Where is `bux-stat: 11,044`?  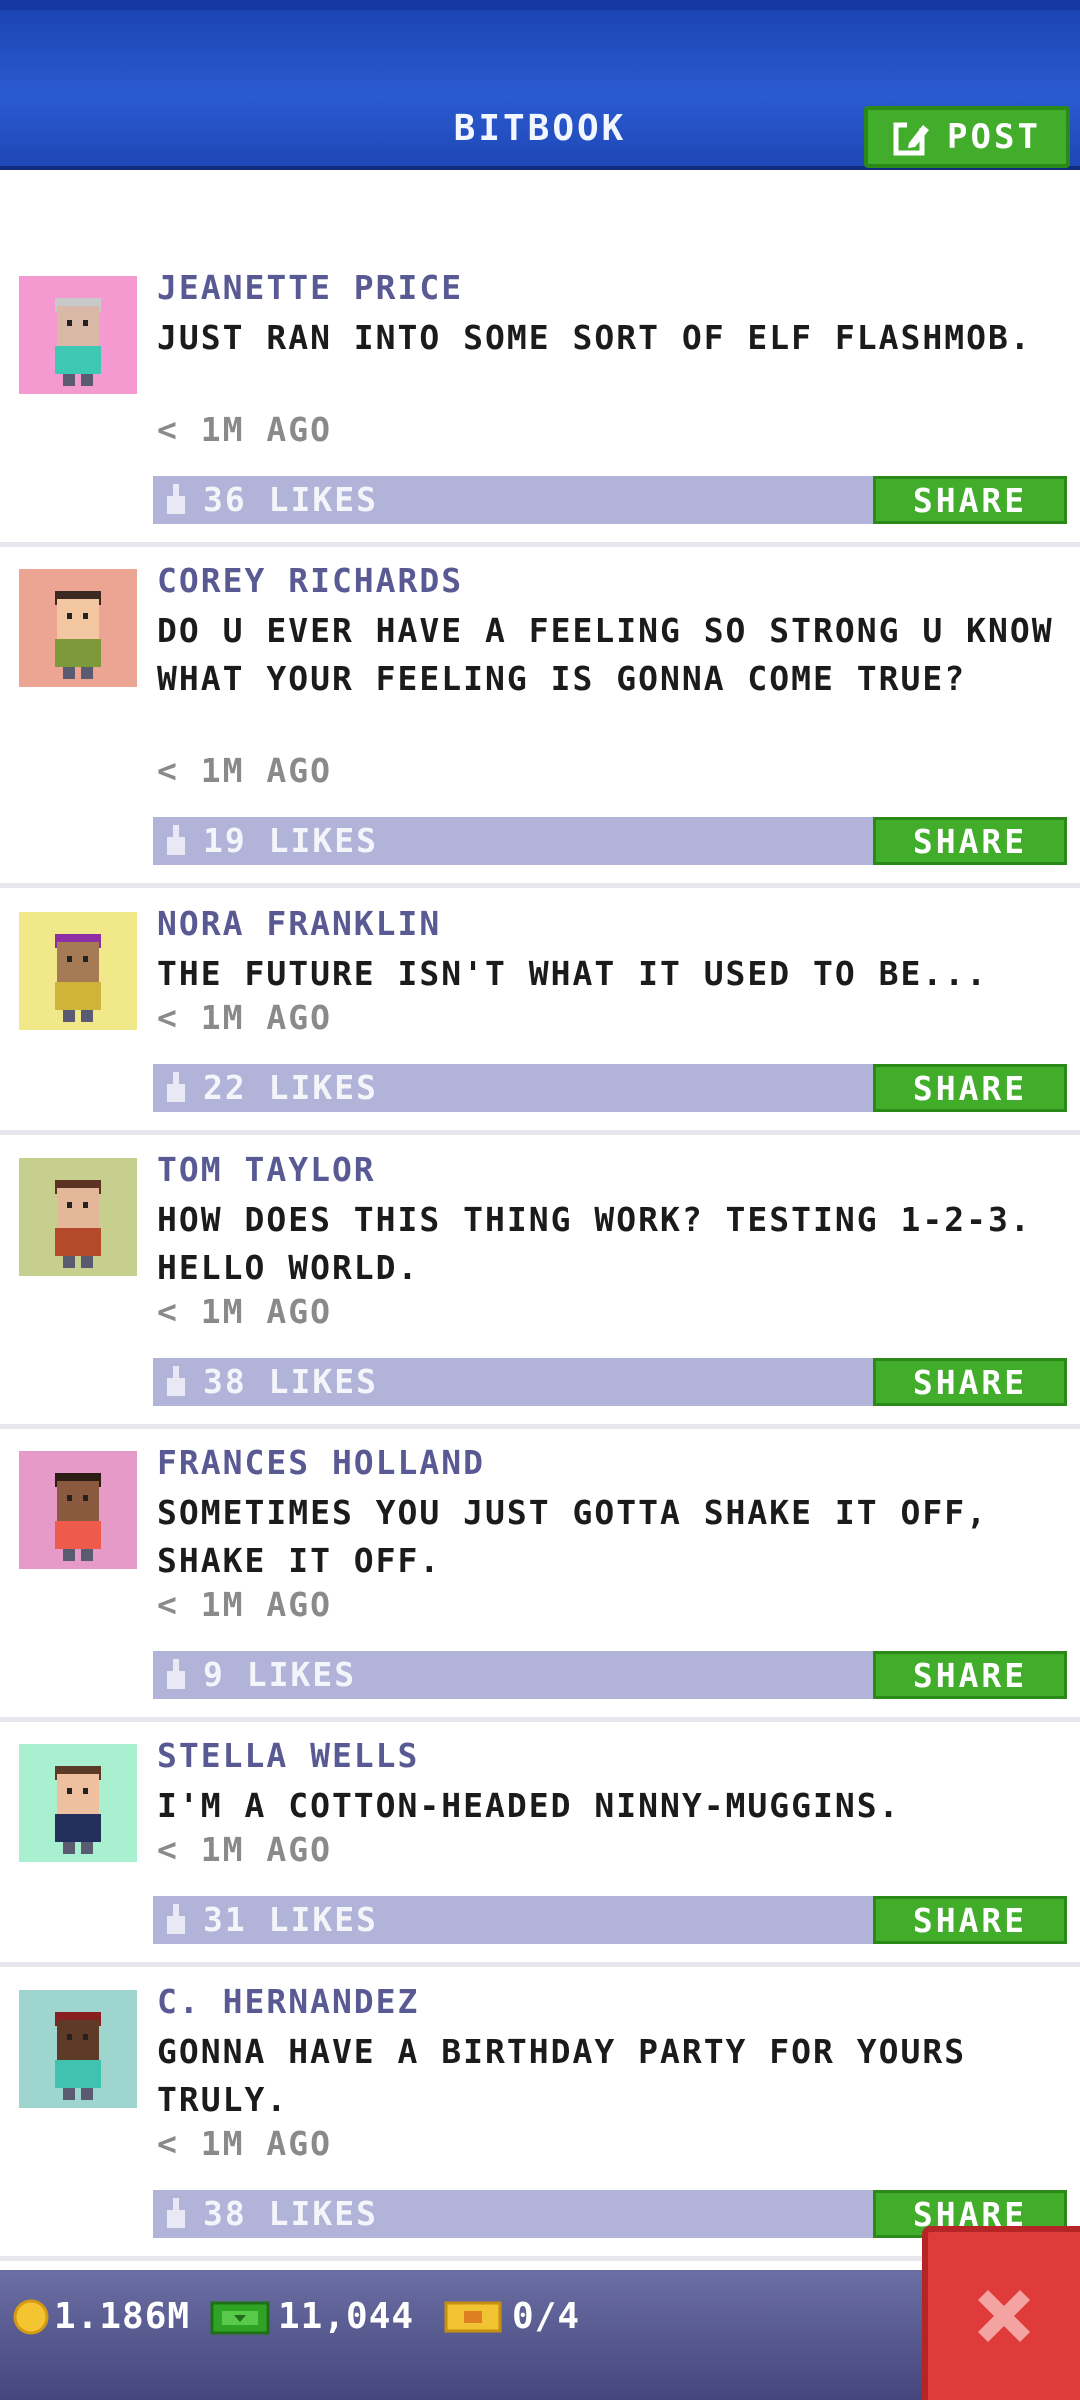
bux-stat: 11,044 is located at coordinates (312, 2316).